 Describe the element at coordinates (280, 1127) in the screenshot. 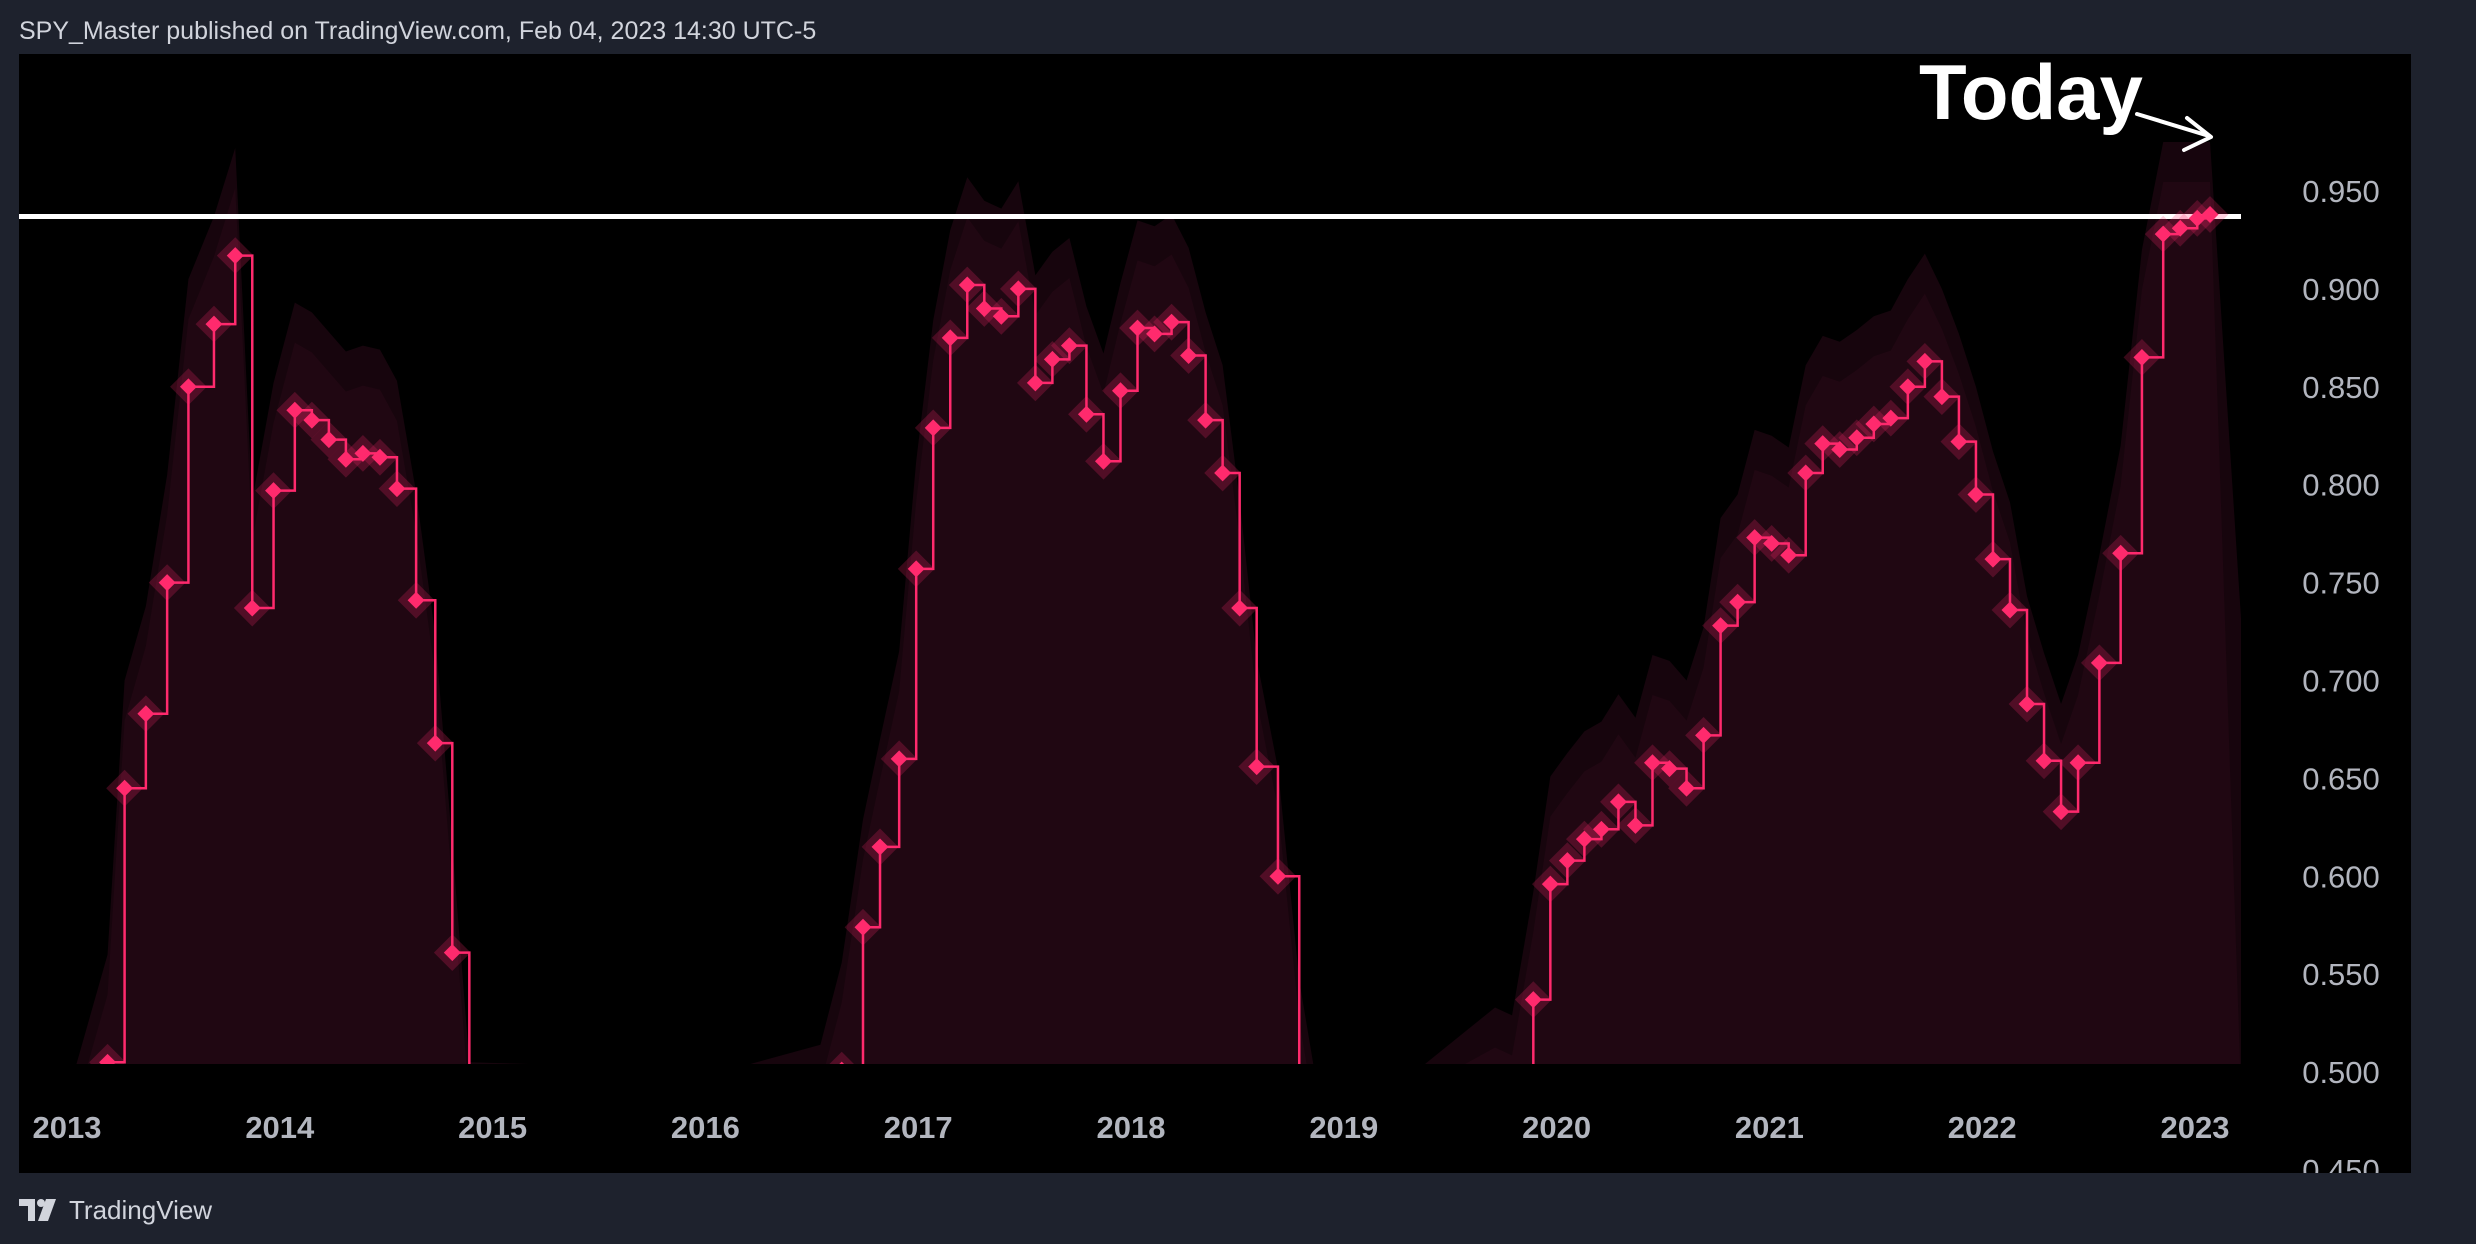

I see `x-tick-label: 2014` at that location.